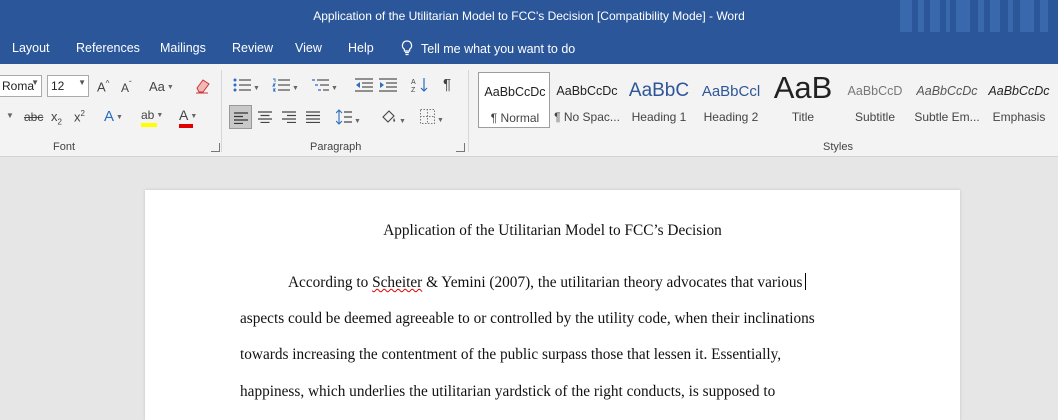  What do you see at coordinates (58, 86) in the screenshot?
I see `font-size-value: 12` at bounding box center [58, 86].